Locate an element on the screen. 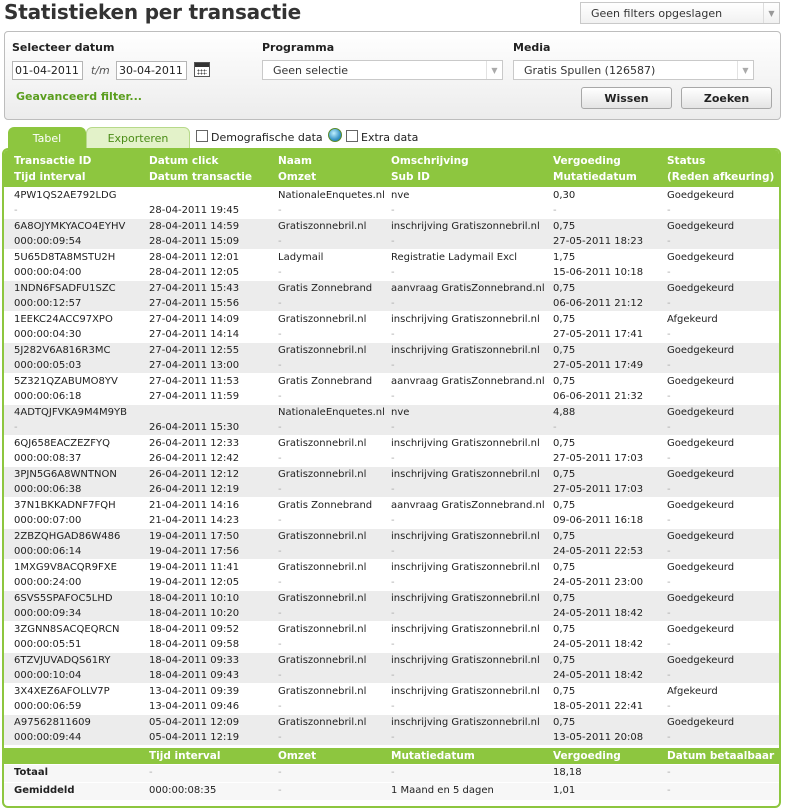 The image size is (786, 812). date-cell-line1 is located at coordinates (194, 195).